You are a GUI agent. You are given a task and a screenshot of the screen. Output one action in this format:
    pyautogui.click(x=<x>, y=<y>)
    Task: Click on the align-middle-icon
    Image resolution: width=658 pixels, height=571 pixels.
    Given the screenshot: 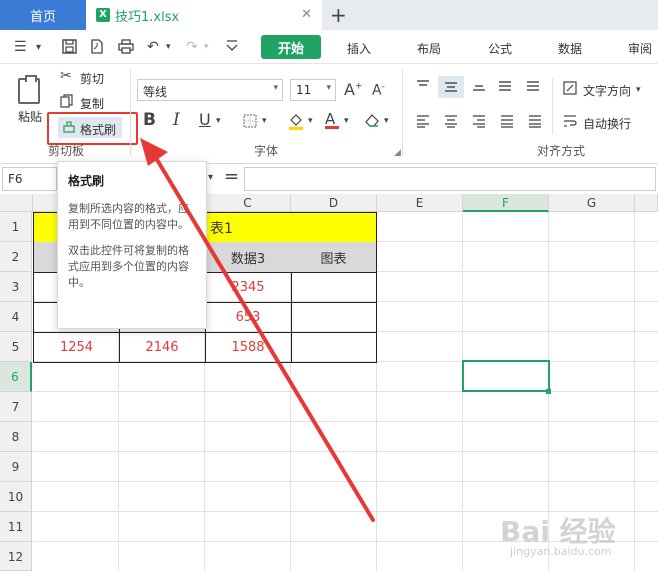 What is the action you would take?
    pyautogui.click(x=451, y=87)
    